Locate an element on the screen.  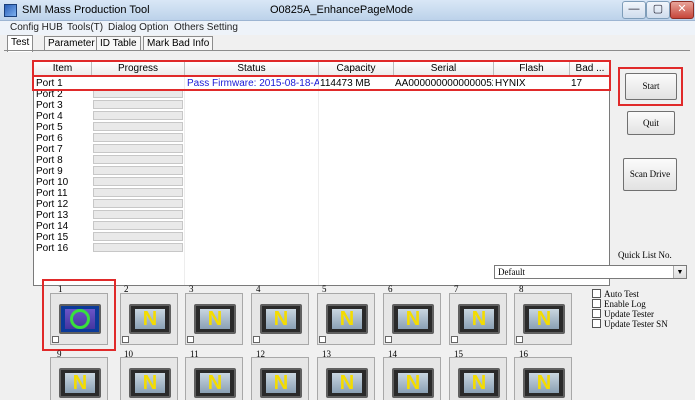
port-label: Port 6 is located at coordinates (63, 138).